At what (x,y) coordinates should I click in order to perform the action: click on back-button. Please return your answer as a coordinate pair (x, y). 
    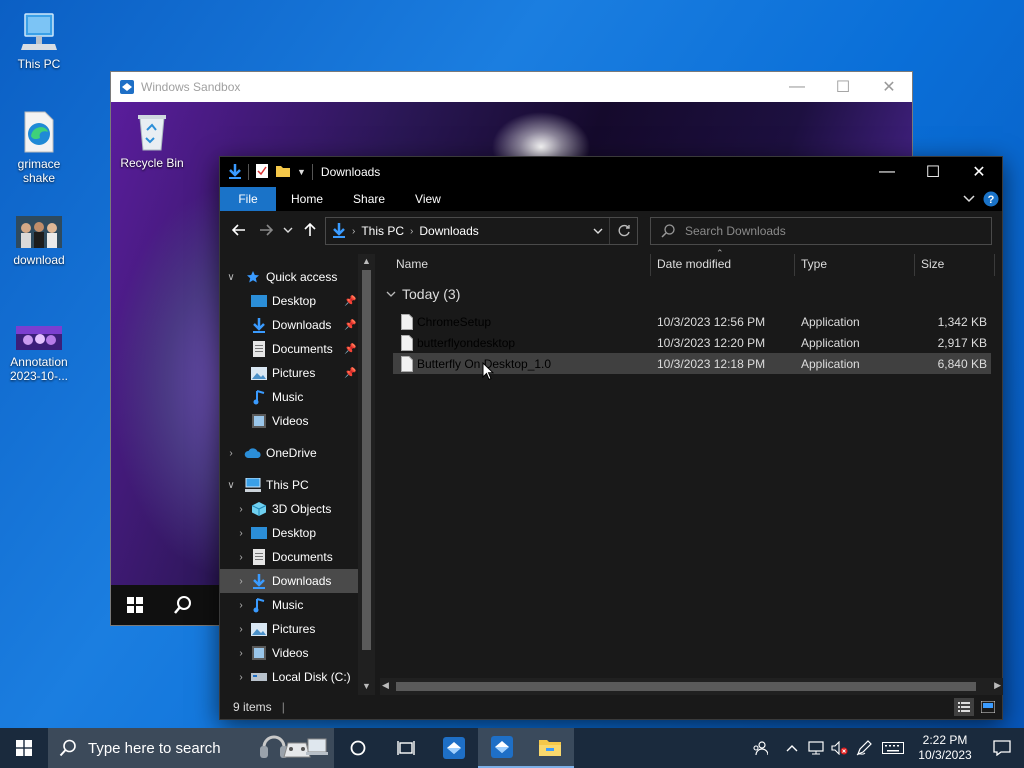
    Looking at the image, I should click on (239, 230).